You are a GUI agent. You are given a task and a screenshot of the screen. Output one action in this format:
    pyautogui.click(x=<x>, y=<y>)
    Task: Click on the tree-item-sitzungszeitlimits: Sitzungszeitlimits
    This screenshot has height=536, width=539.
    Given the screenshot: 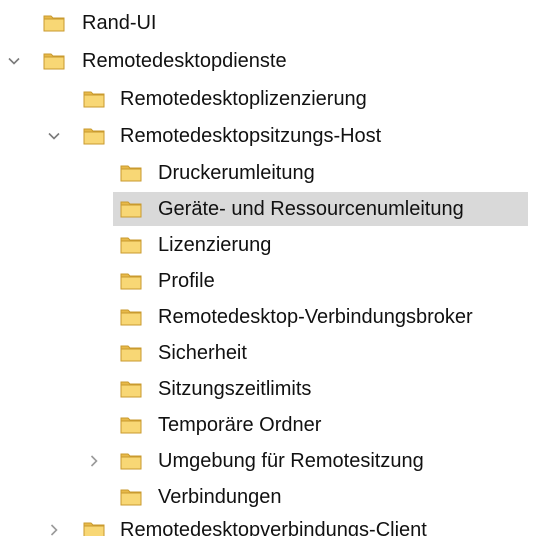 What is the action you would take?
    pyautogui.click(x=269, y=389)
    